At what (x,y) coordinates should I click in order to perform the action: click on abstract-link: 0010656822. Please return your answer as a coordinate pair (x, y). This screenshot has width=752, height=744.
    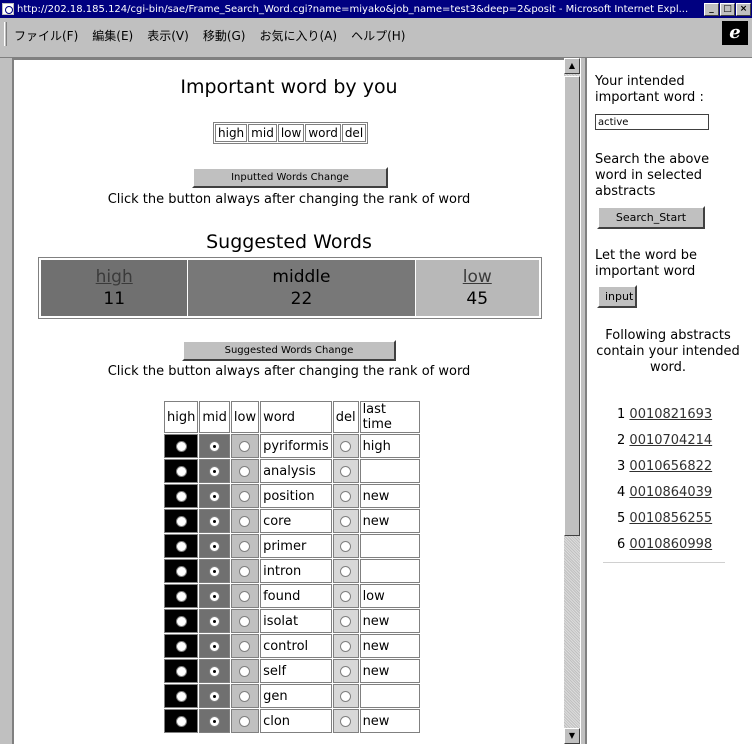
    Looking at the image, I should click on (670, 466).